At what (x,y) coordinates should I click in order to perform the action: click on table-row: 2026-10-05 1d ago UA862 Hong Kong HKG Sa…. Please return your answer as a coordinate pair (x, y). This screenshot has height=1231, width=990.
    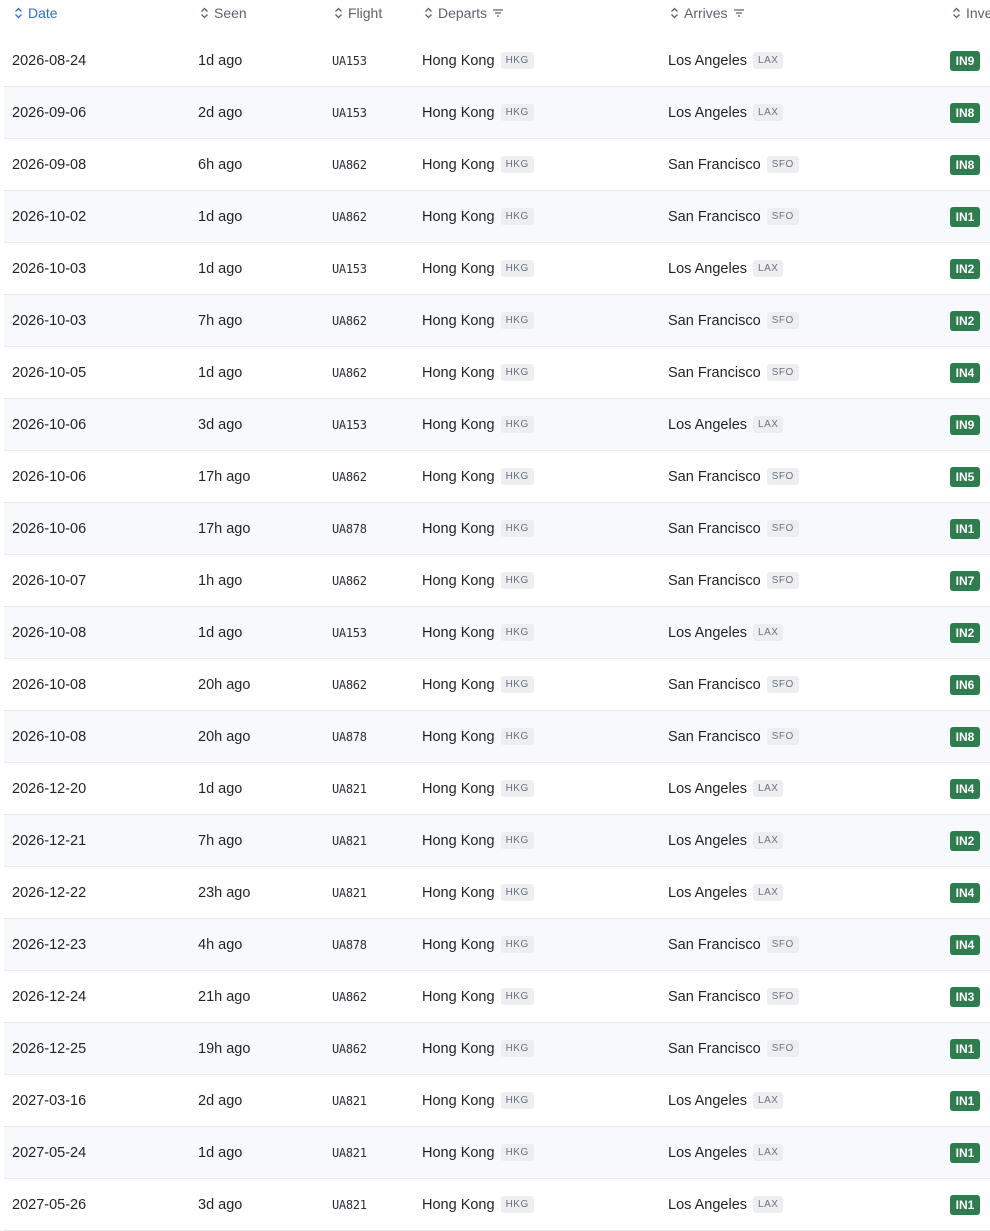
    Looking at the image, I should click on (497, 373).